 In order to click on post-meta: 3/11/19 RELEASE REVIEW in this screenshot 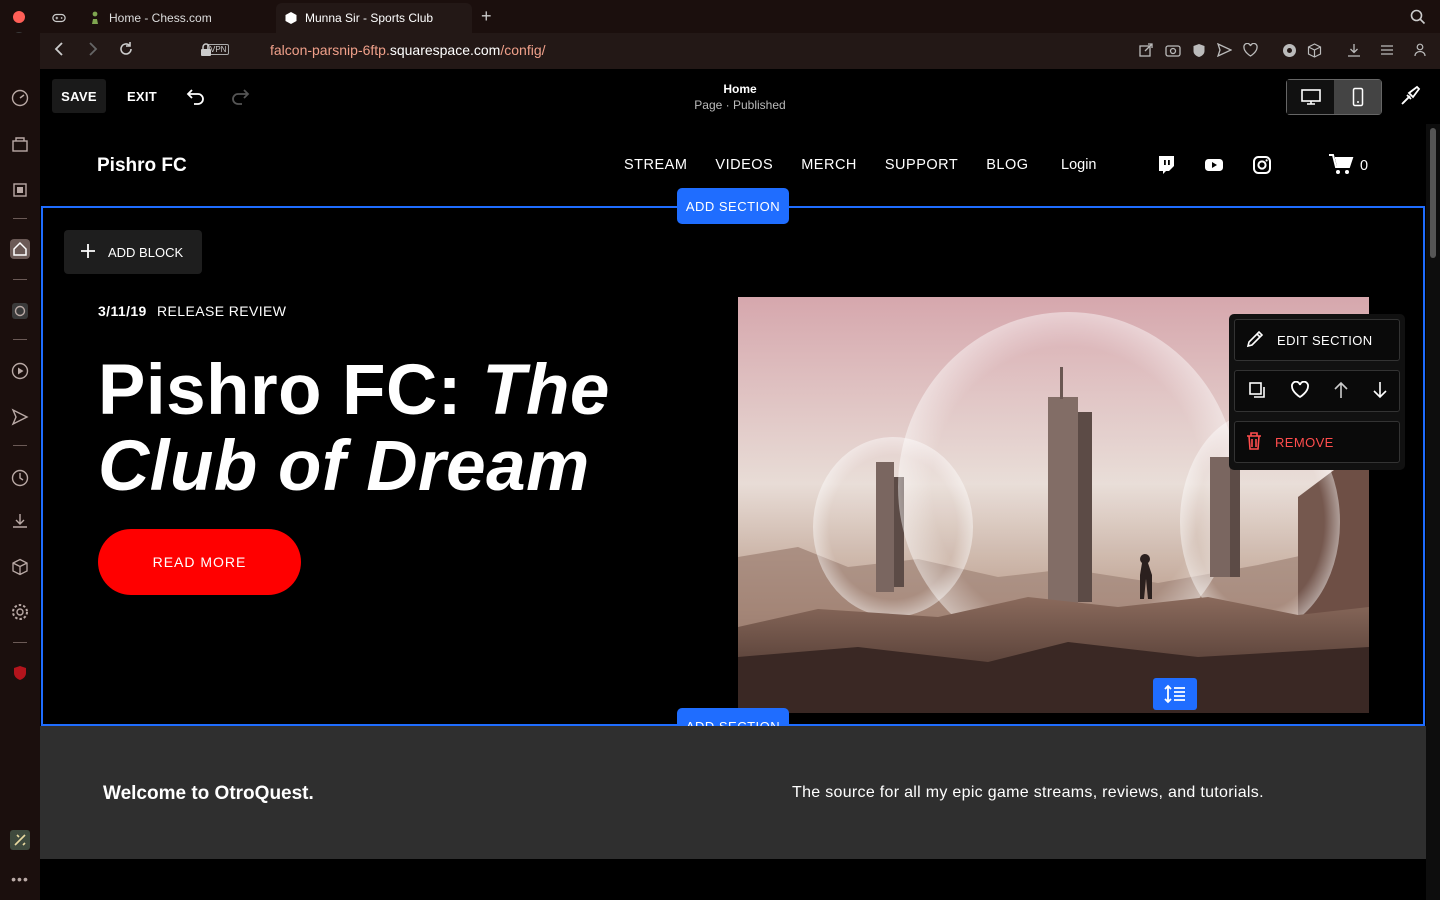, I will do `click(192, 311)`.